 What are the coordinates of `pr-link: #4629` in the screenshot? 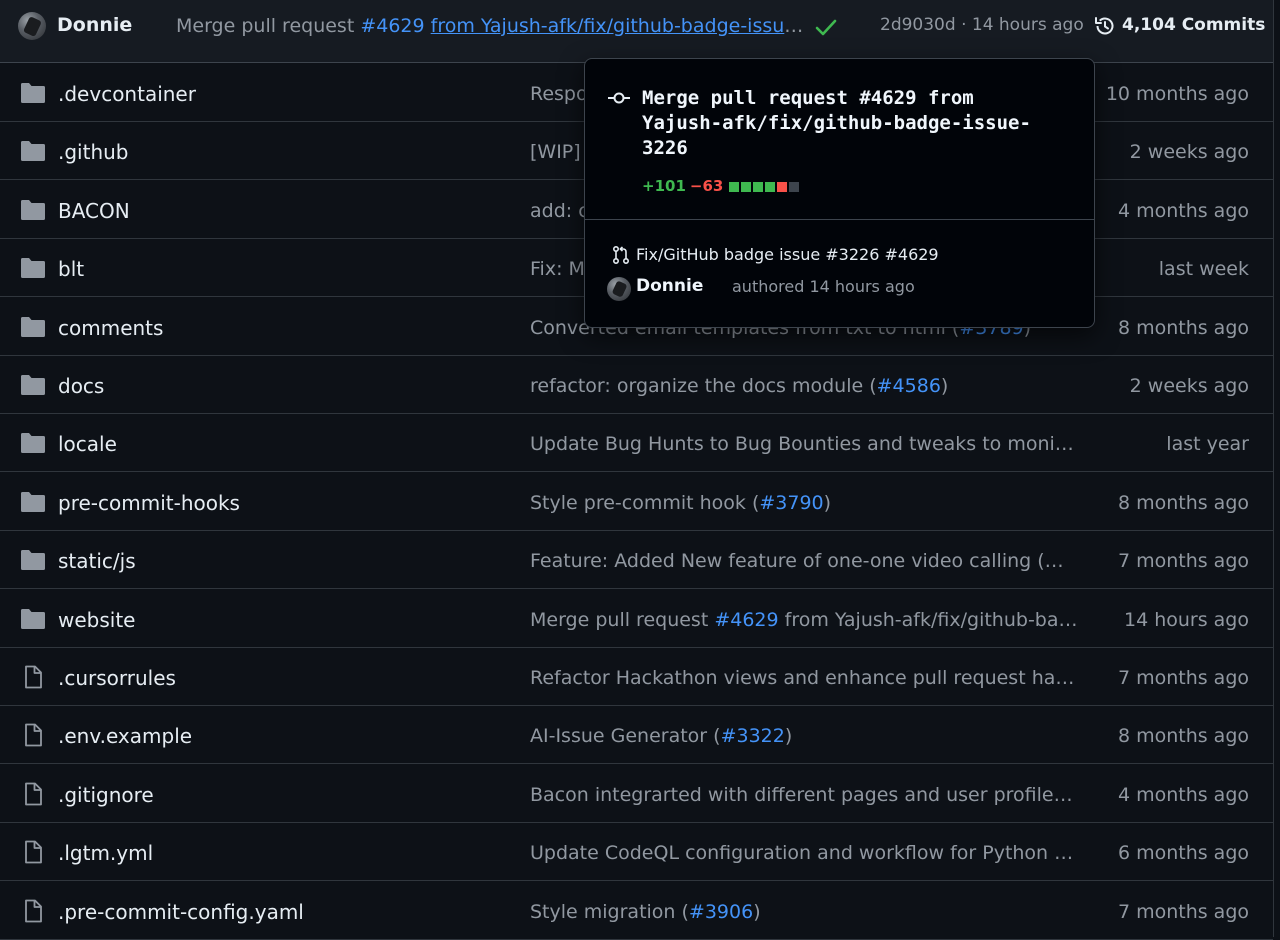 It's located at (746, 620).